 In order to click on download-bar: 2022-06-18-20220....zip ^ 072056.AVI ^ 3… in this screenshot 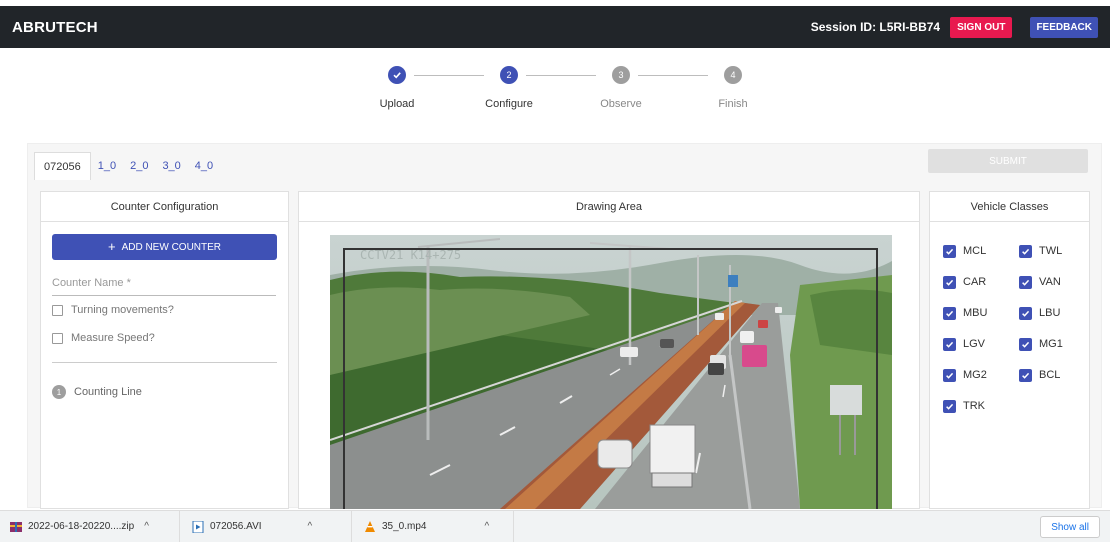, I will do `click(555, 526)`.